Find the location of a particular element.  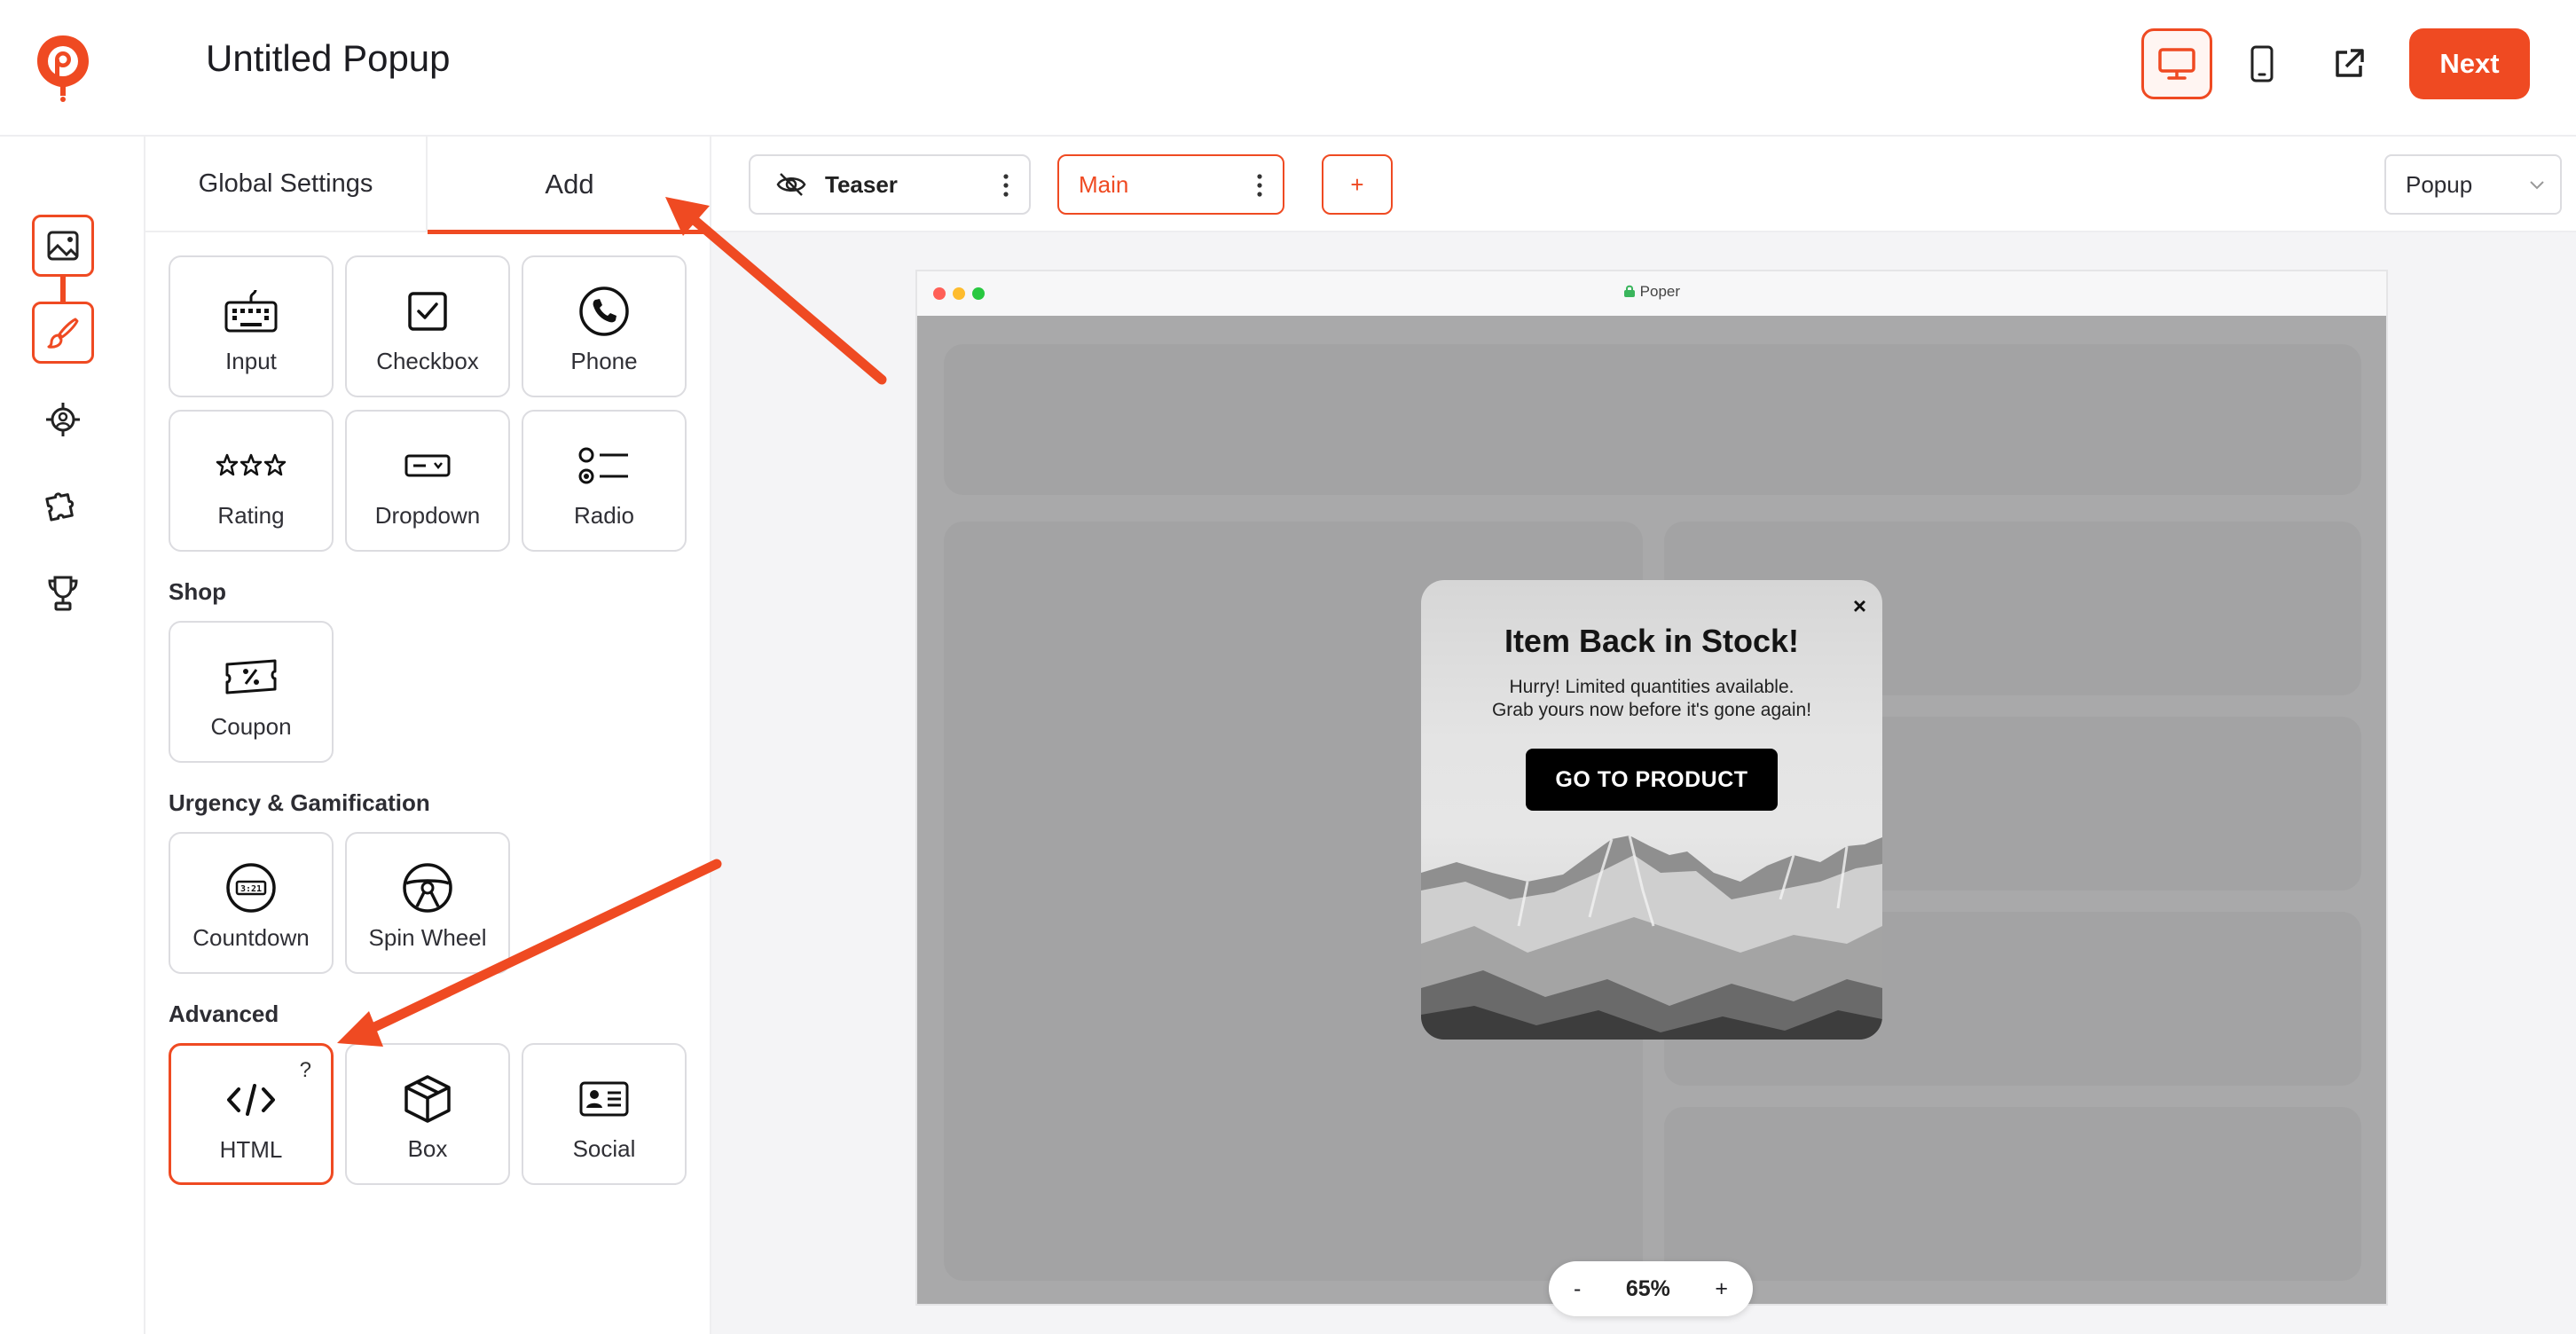

step-main: Main is located at coordinates (1170, 184).